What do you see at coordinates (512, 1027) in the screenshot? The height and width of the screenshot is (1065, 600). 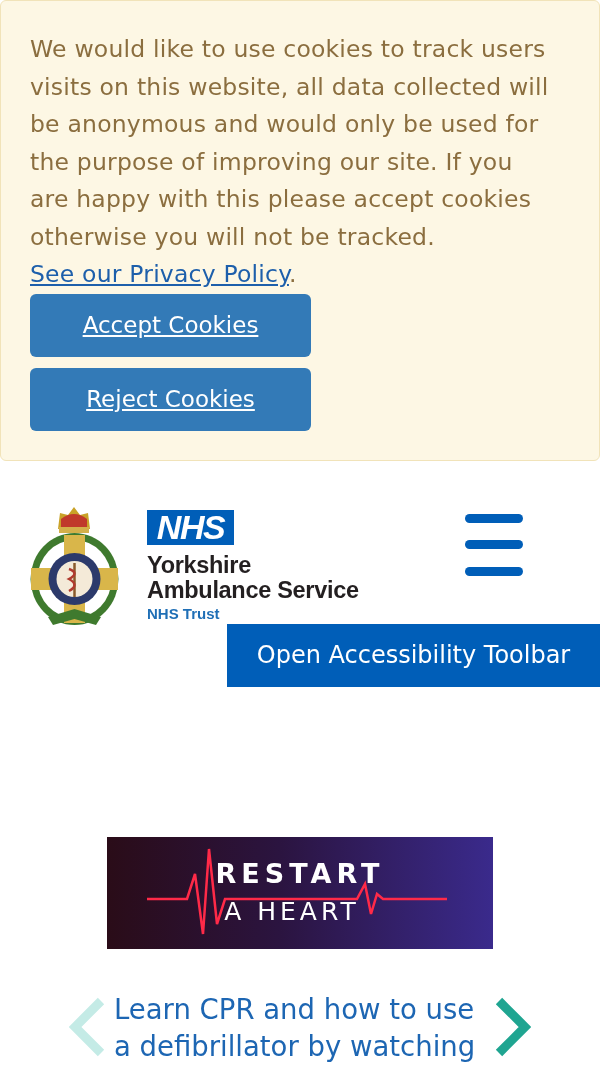 I see `next-chevron-icon` at bounding box center [512, 1027].